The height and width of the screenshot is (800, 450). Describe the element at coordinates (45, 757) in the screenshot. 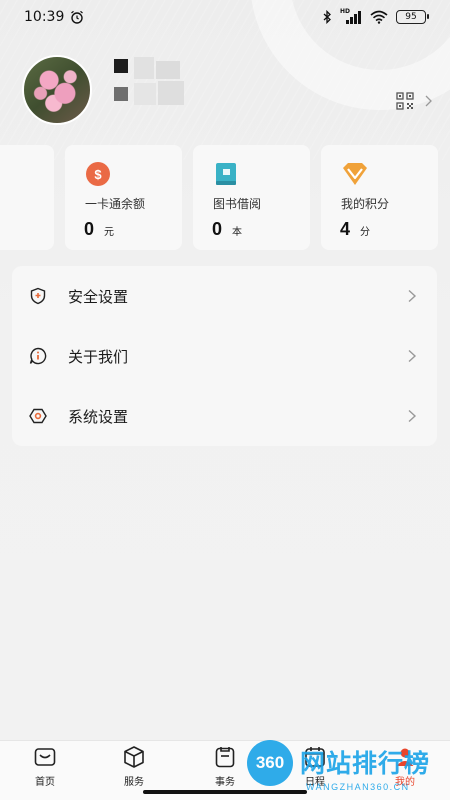

I see `home-icon` at that location.